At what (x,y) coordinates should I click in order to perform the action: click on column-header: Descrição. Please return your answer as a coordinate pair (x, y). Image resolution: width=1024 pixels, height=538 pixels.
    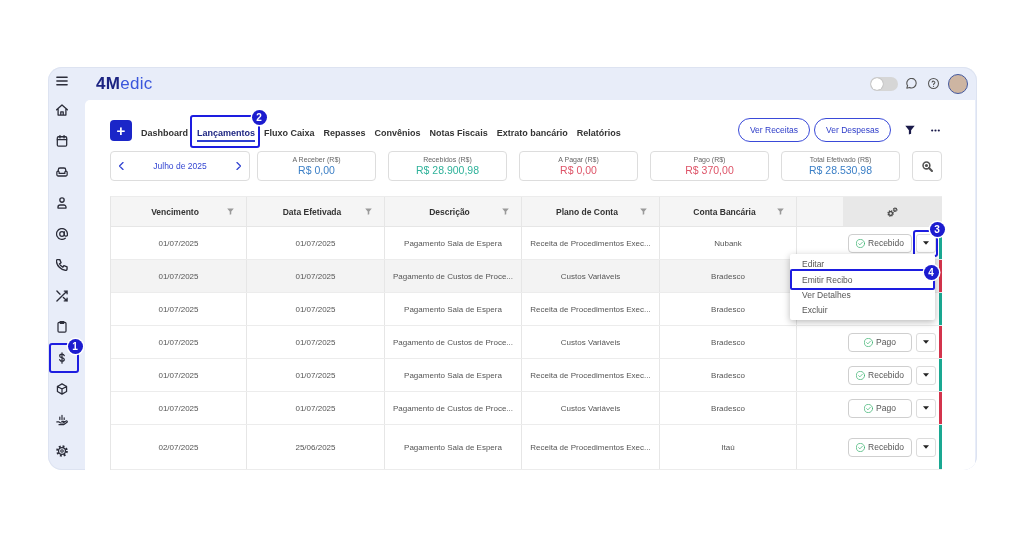
    Looking at the image, I should click on (449, 211).